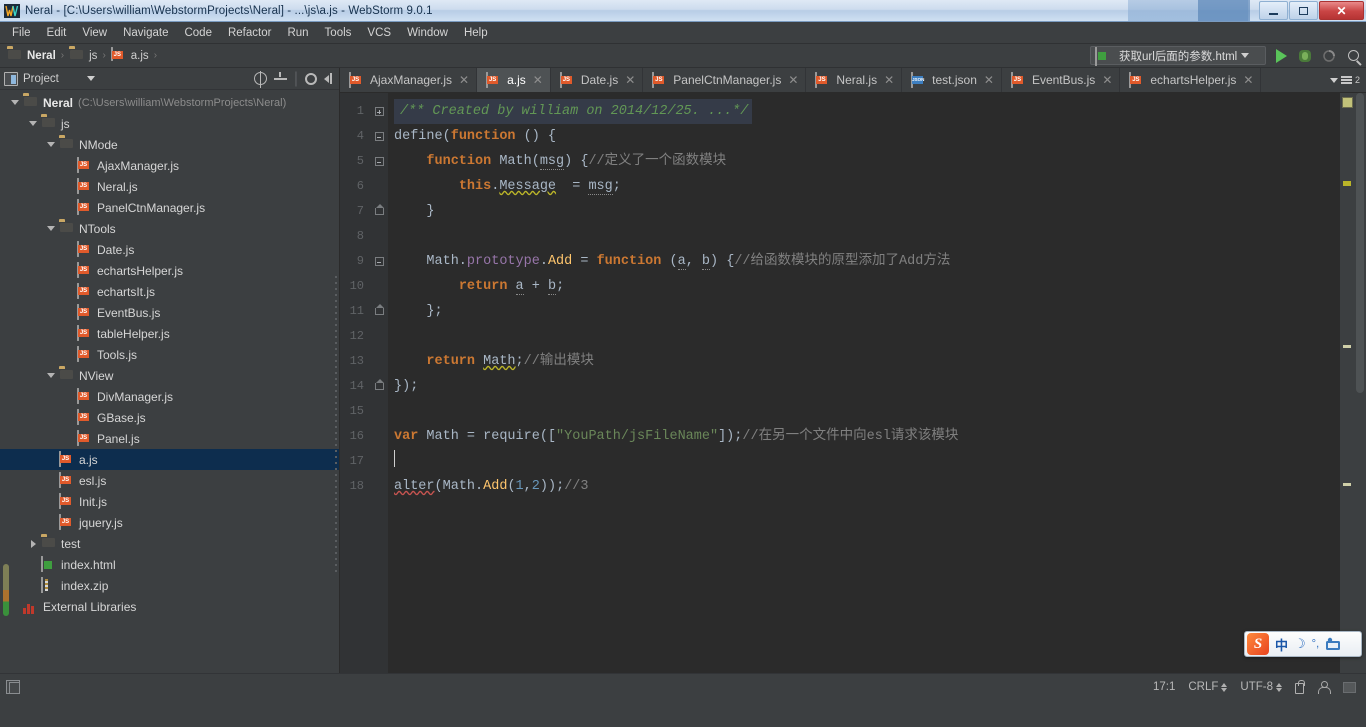  Describe the element at coordinates (1061, 80) in the screenshot. I see `editor-tab-eventbus-js: EventBus.js ✕` at that location.